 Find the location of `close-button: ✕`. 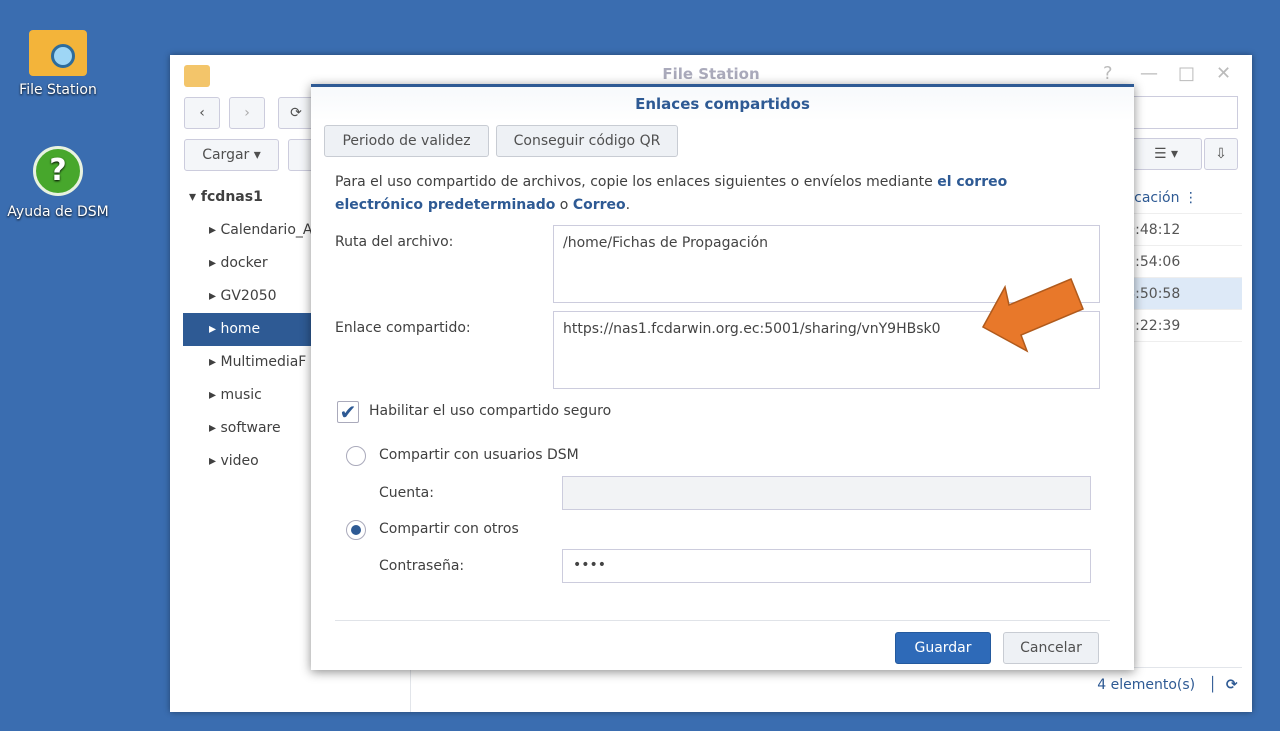

close-button: ✕ is located at coordinates (1223, 73).